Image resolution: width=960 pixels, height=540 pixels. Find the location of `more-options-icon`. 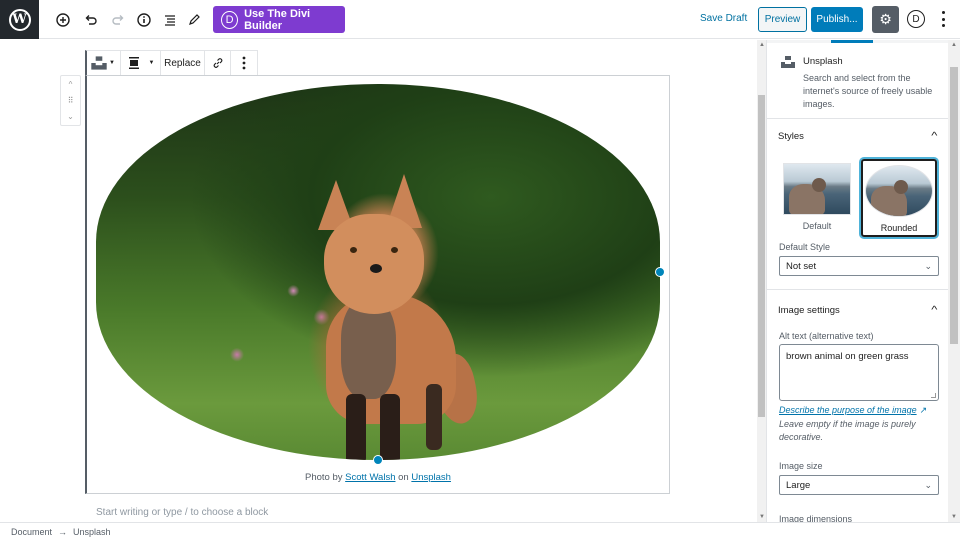

more-options-icon is located at coordinates (943, 19).